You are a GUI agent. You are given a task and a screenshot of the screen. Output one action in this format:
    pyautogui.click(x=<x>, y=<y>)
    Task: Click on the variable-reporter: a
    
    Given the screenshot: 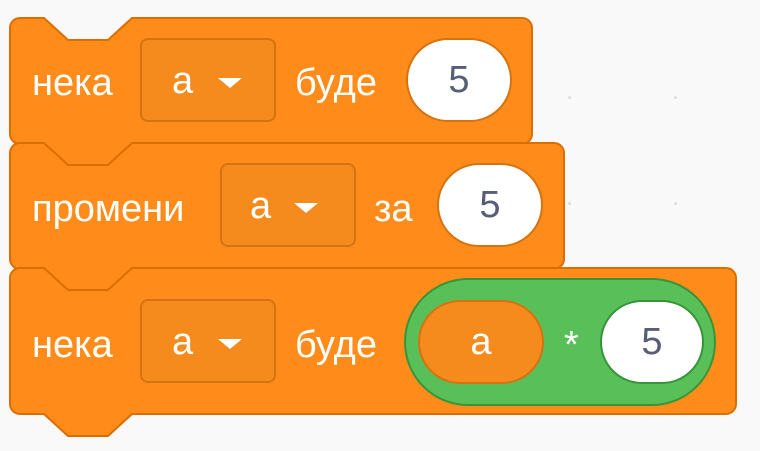 What is the action you would take?
    pyautogui.click(x=481, y=342)
    